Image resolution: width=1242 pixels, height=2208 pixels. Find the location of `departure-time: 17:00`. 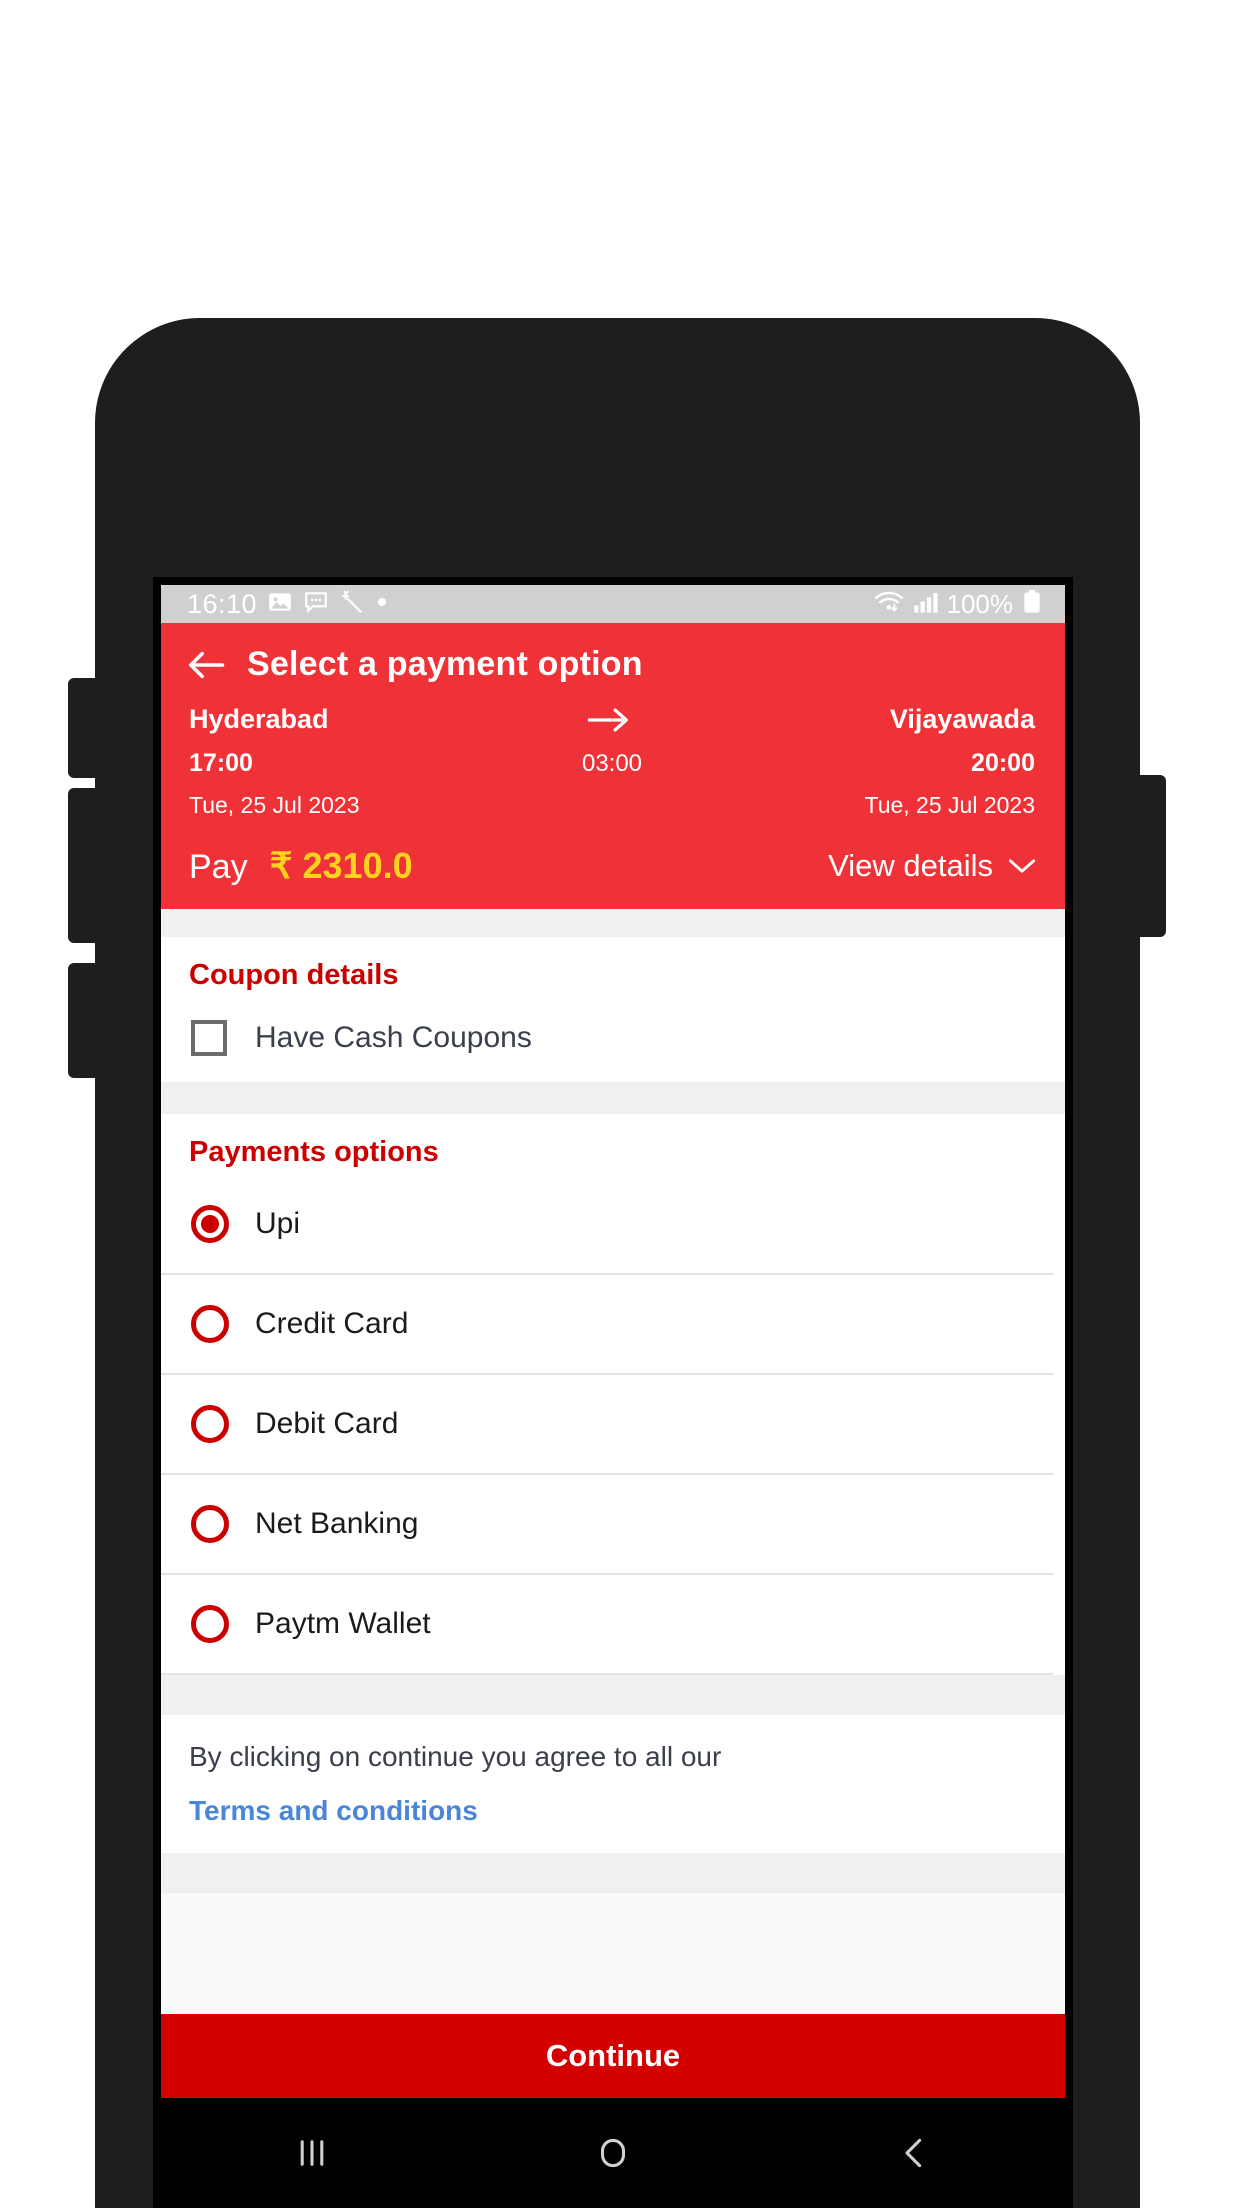

departure-time: 17:00 is located at coordinates (221, 763).